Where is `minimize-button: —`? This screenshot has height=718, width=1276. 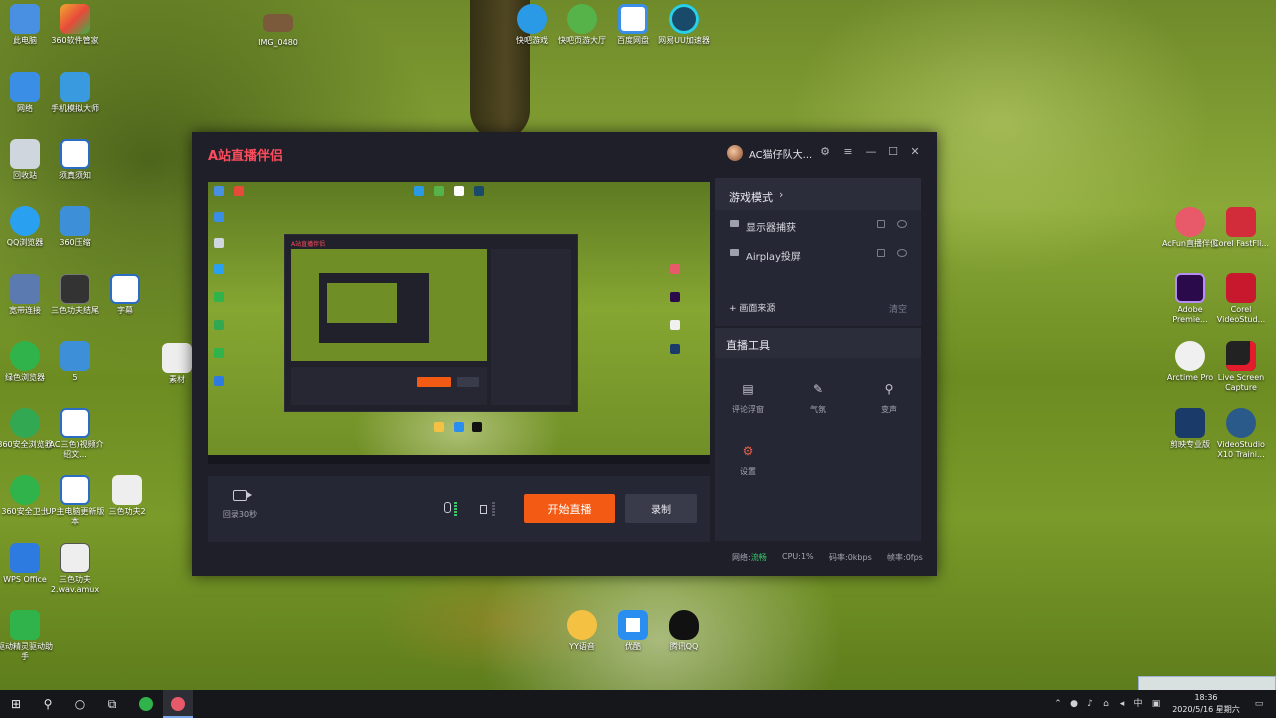 minimize-button: — is located at coordinates (871, 152).